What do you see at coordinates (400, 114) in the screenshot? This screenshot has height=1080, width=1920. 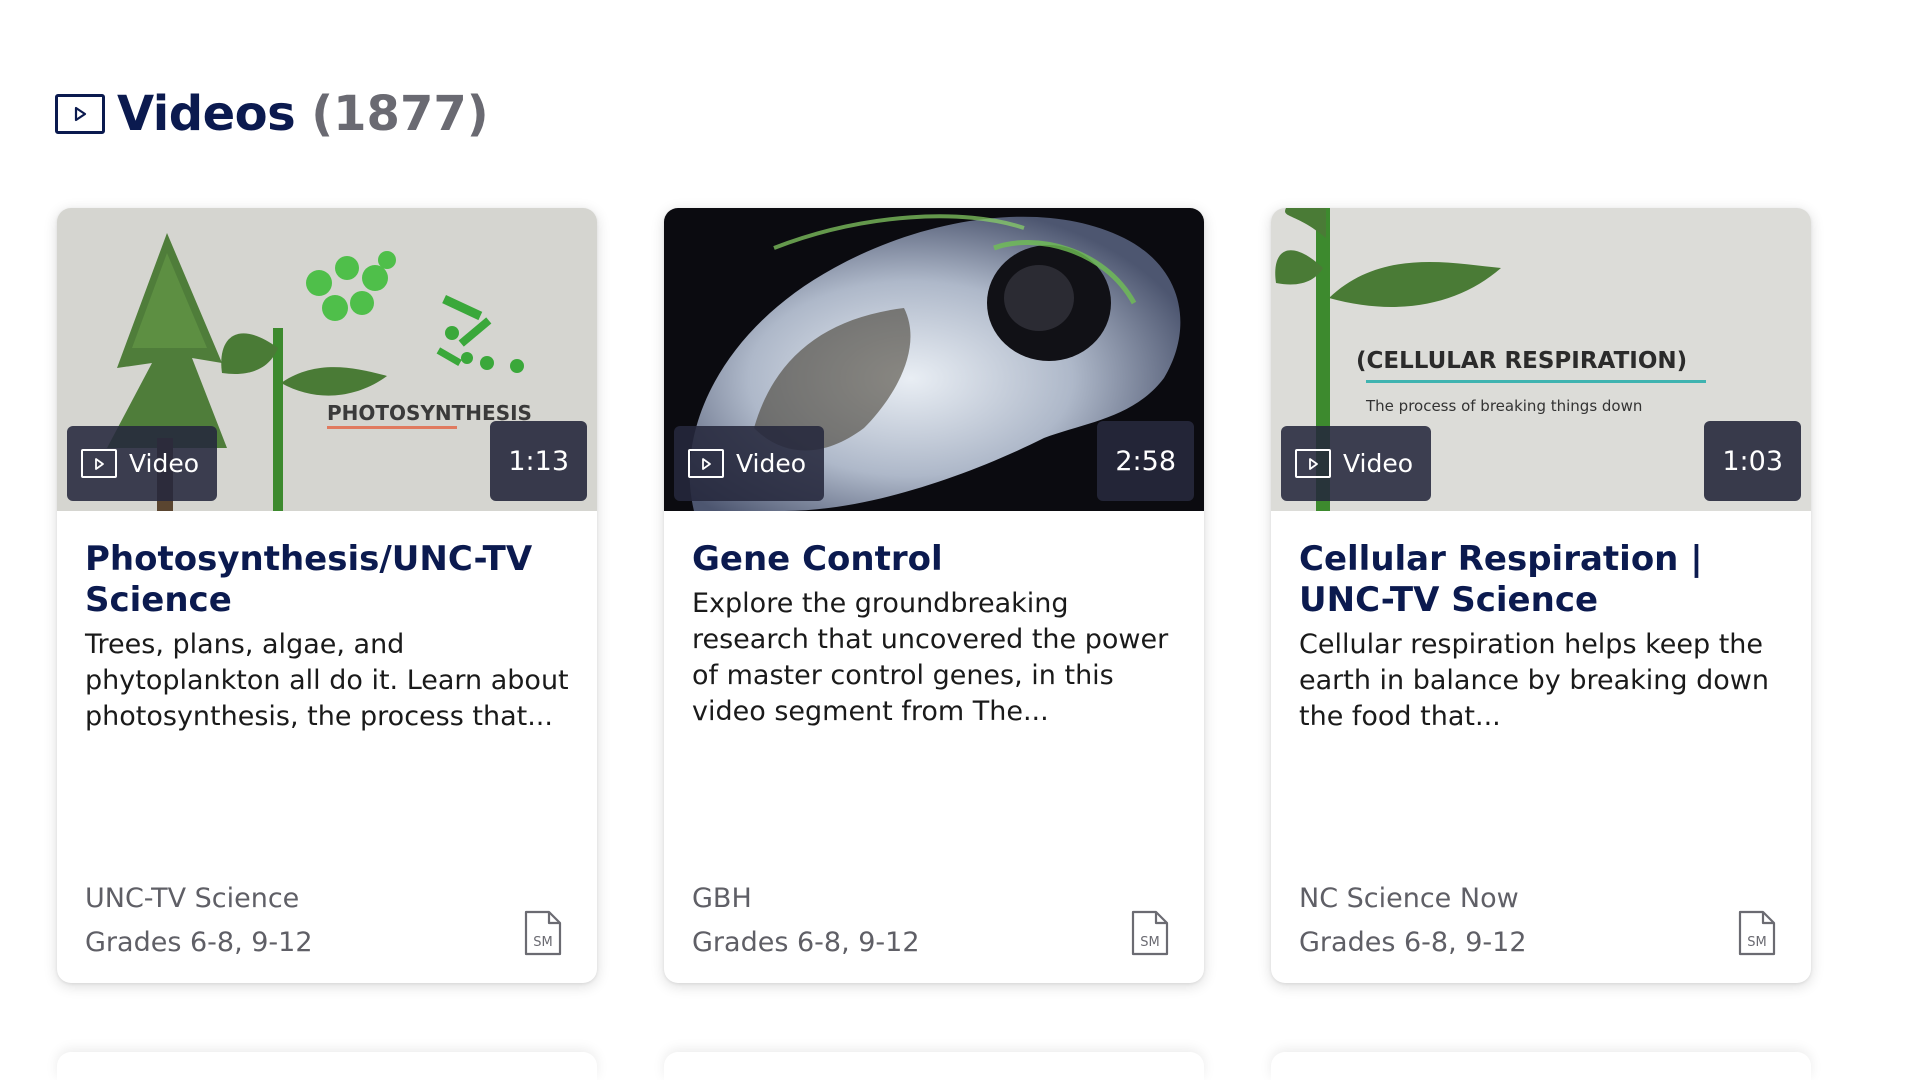 I see `section-count: (1877)` at bounding box center [400, 114].